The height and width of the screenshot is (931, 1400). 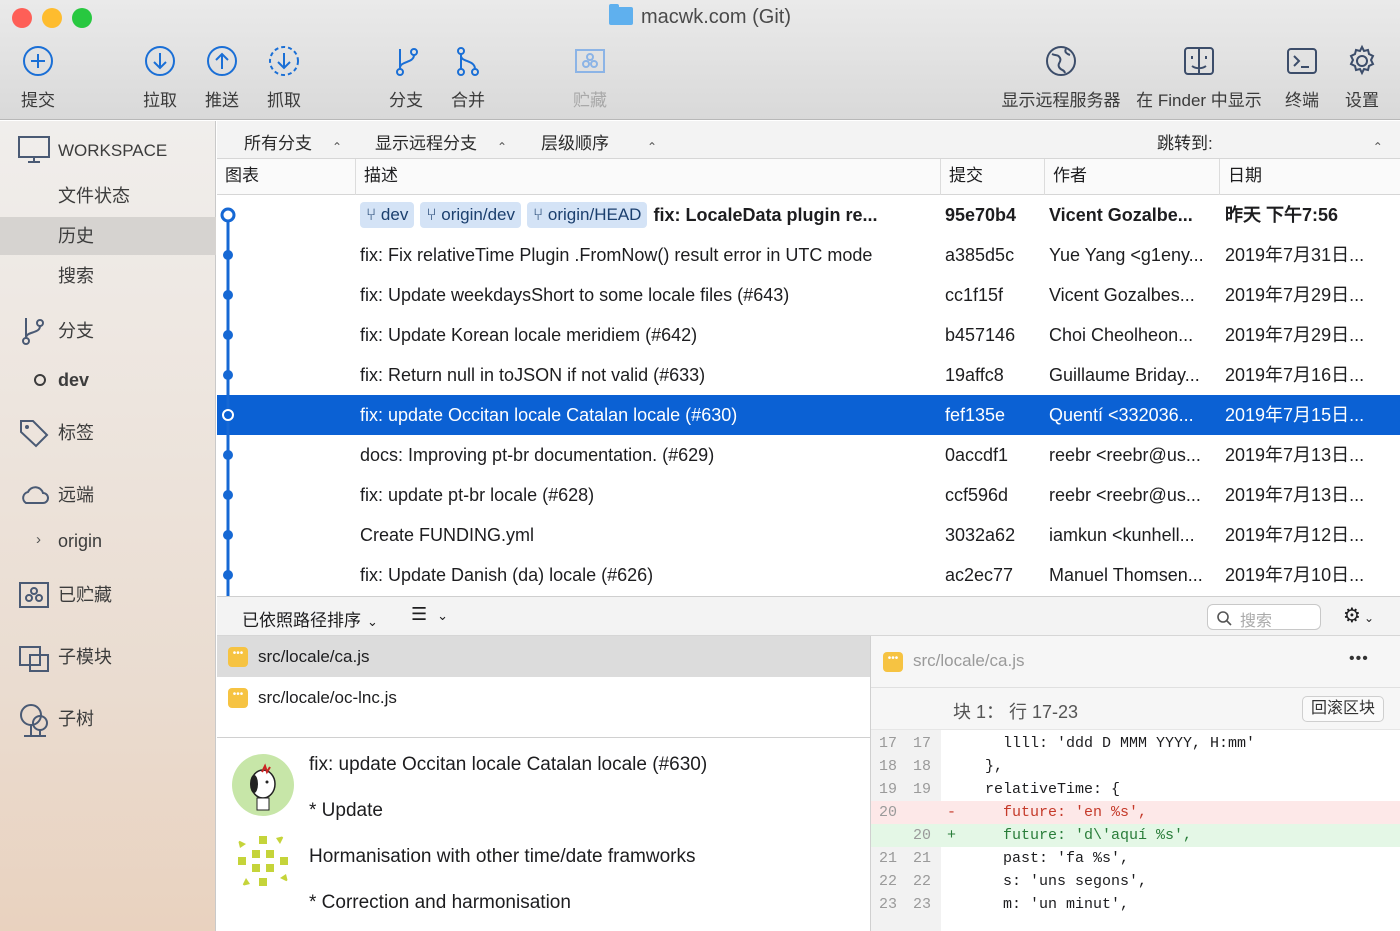 I want to click on file-row: ••• src/locale/oc-lnc.js, so click(x=543, y=697).